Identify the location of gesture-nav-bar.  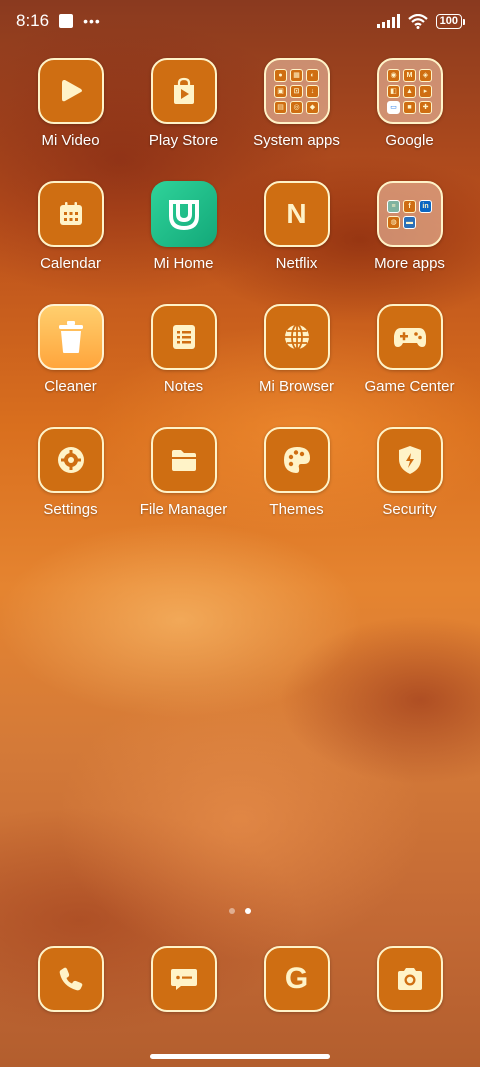
(240, 1056).